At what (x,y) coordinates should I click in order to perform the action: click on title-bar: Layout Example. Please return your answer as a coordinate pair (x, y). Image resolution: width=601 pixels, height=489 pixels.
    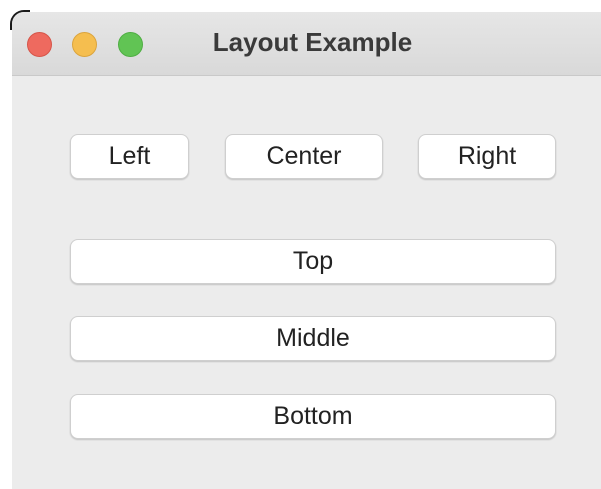
    Looking at the image, I should click on (306, 44).